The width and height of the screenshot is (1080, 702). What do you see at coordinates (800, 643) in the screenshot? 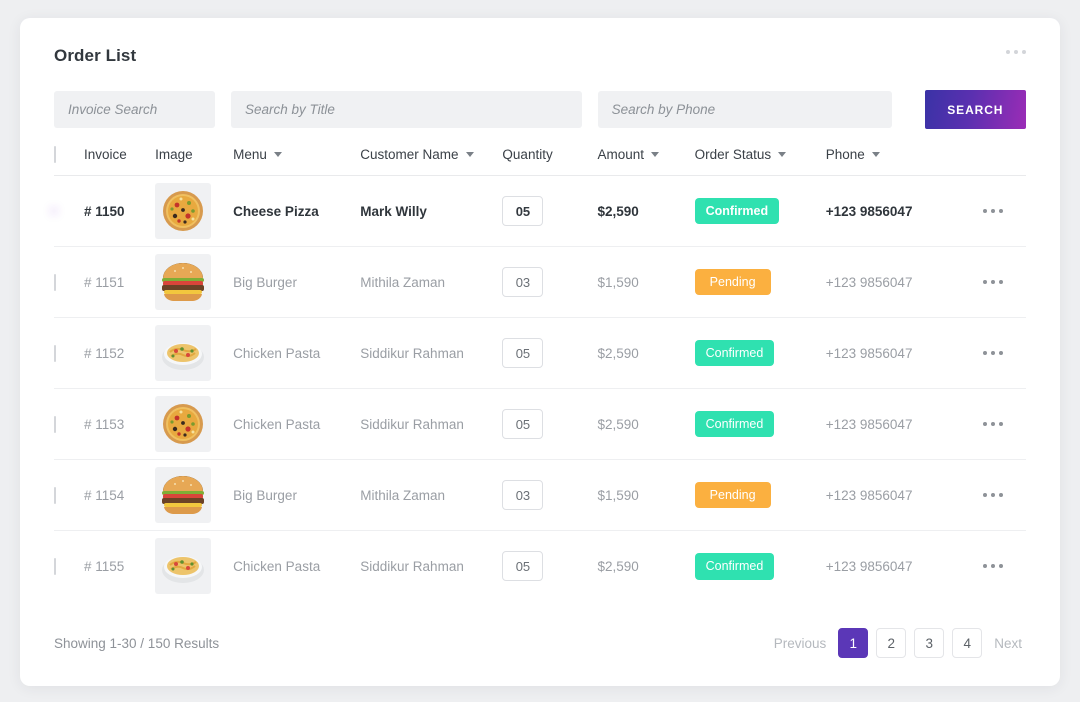
I see `pagination-previous: Previous` at bounding box center [800, 643].